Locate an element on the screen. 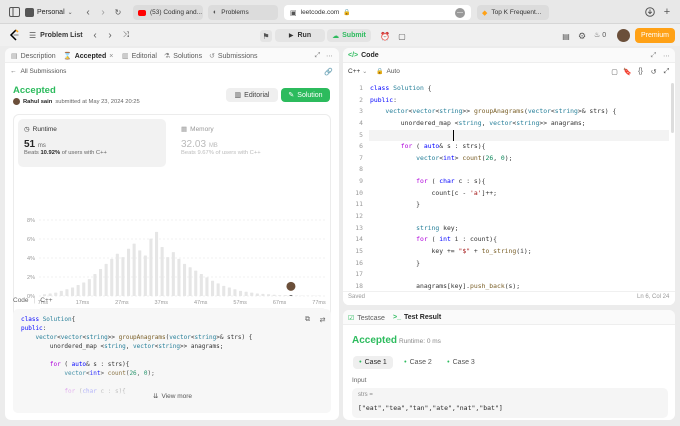 The width and height of the screenshot is (680, 426). tab-test-result: >_ Test Result is located at coordinates (417, 317).